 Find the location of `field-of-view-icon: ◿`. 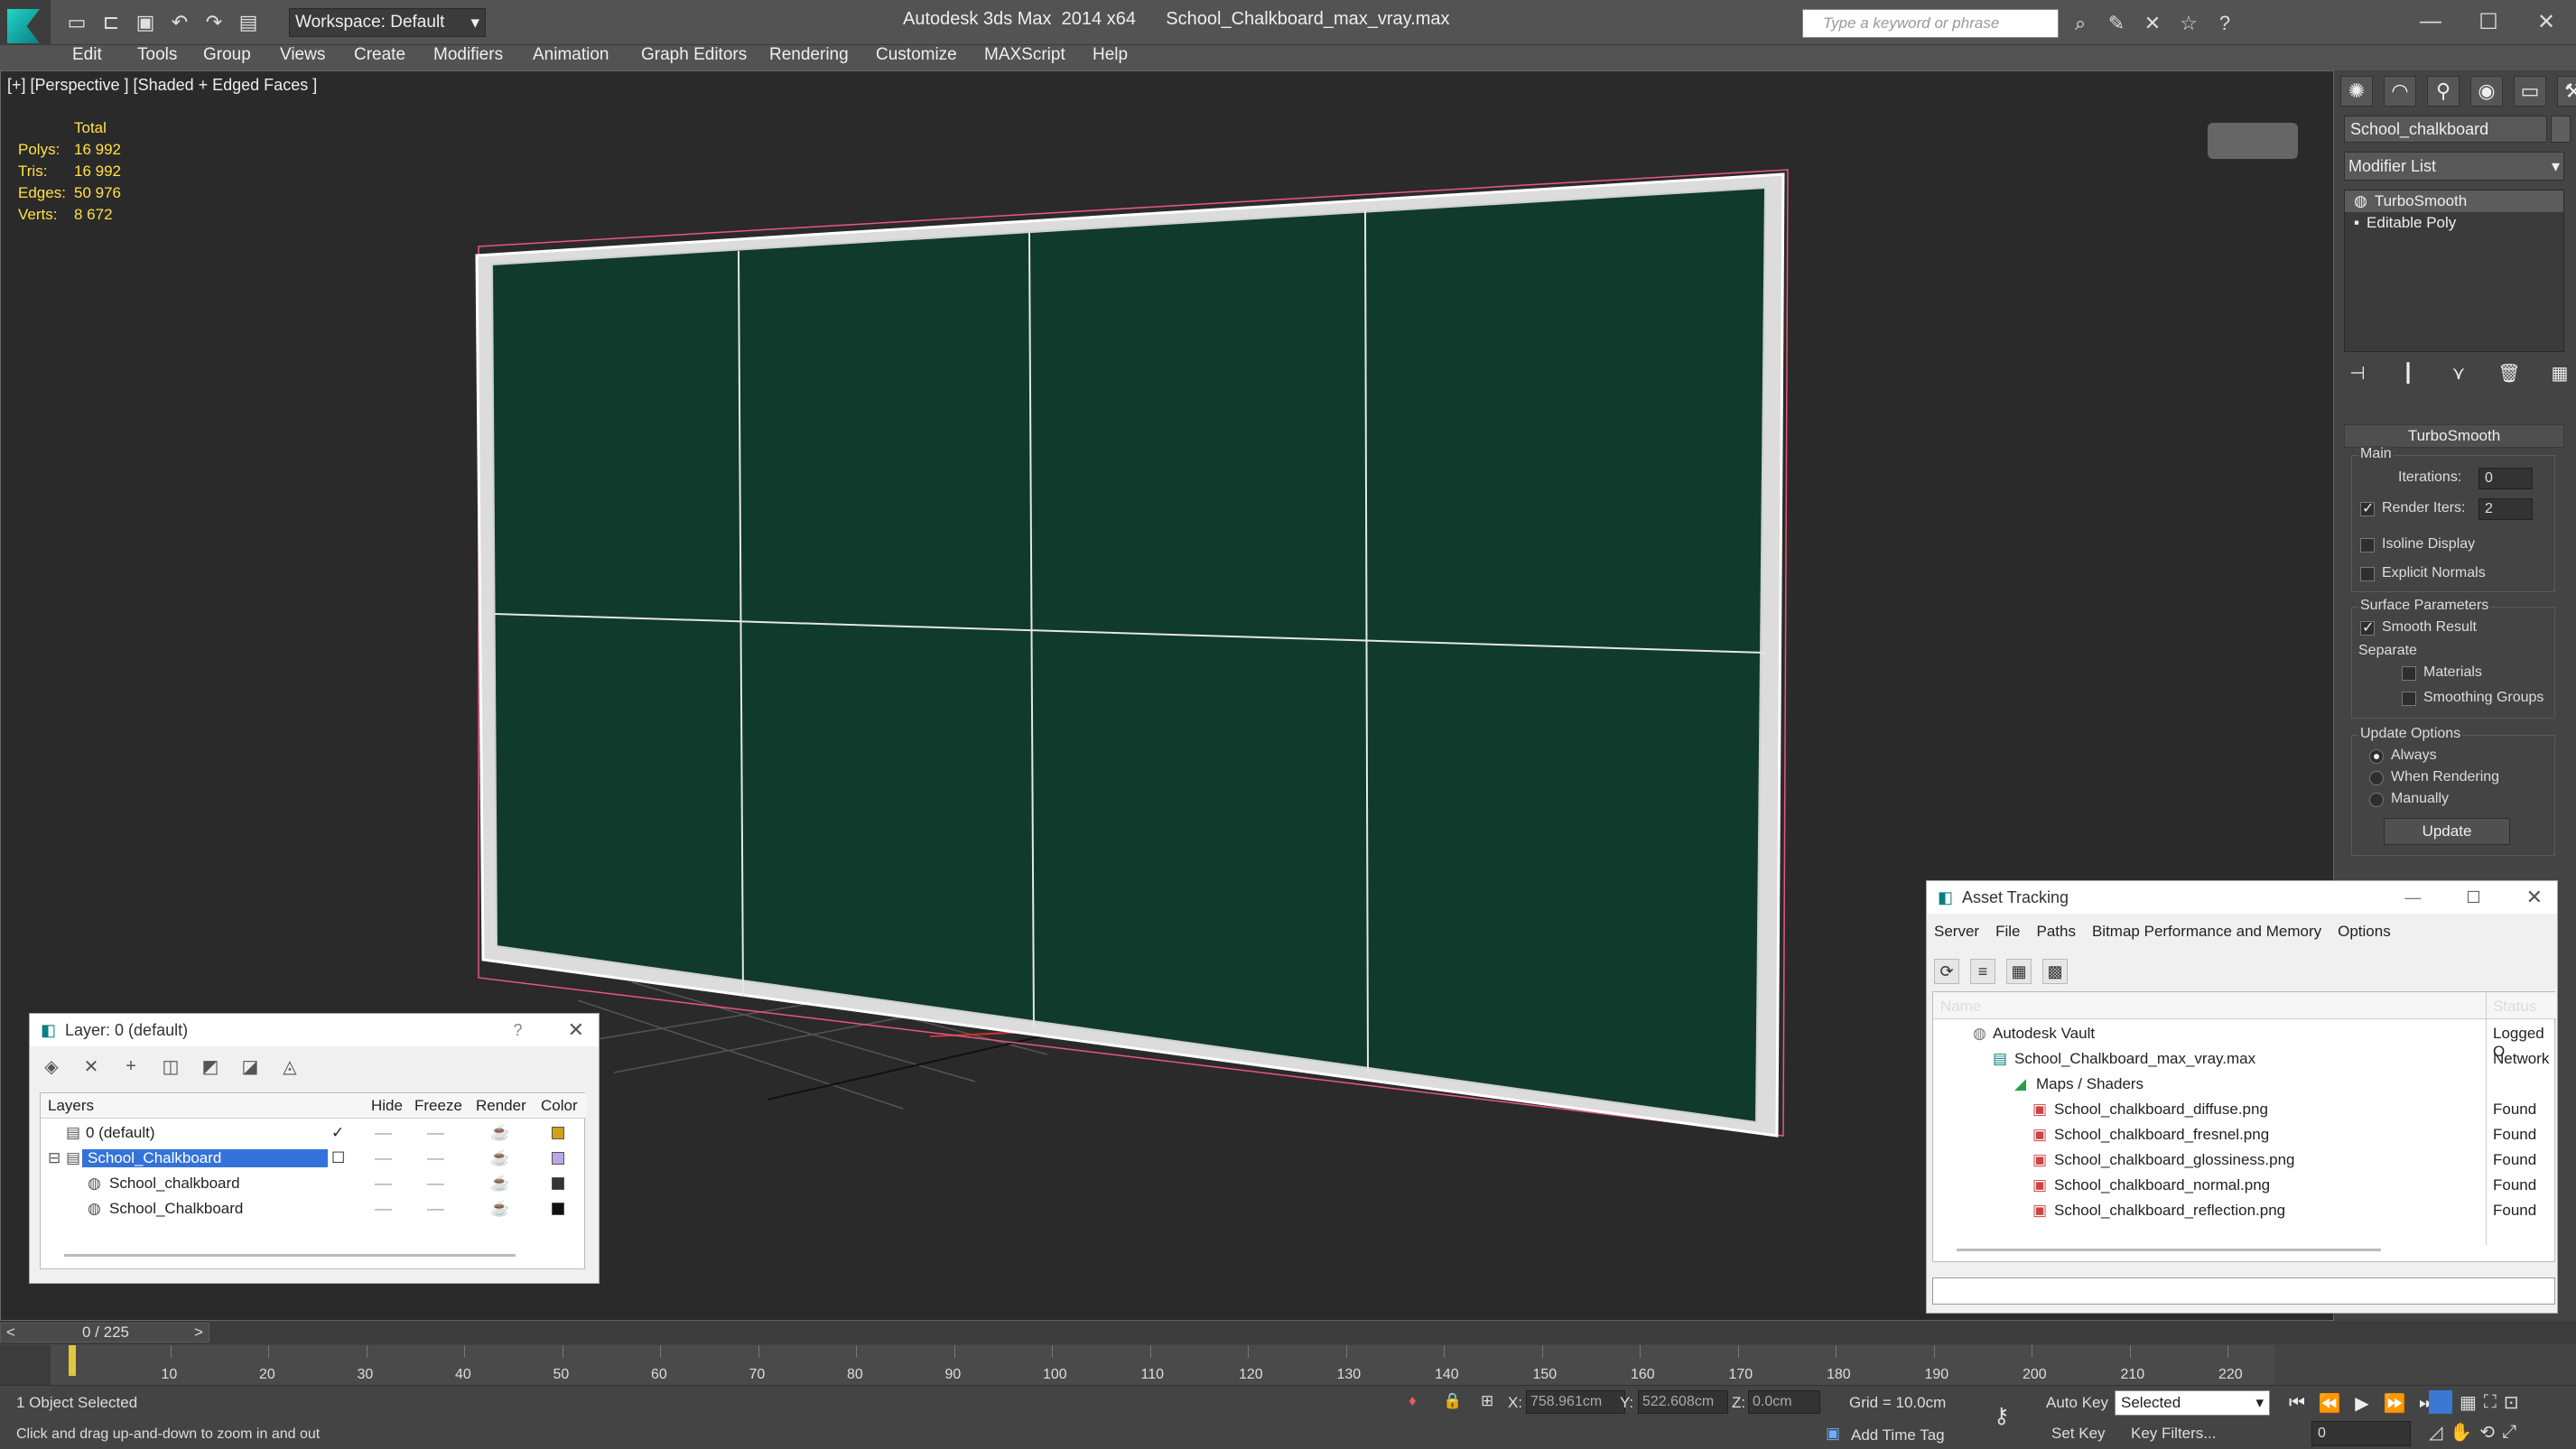

field-of-view-icon: ◿ is located at coordinates (2435, 1432).